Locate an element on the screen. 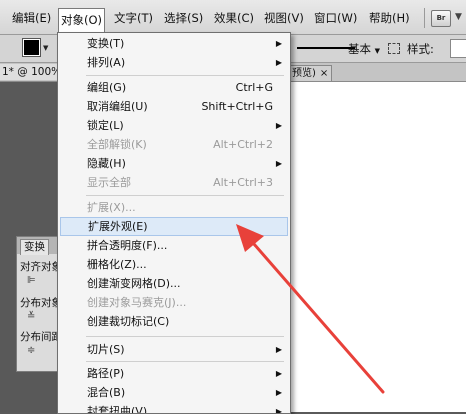 This screenshot has height=414, width=466. arrow-shaft is located at coordinates (315, 314).